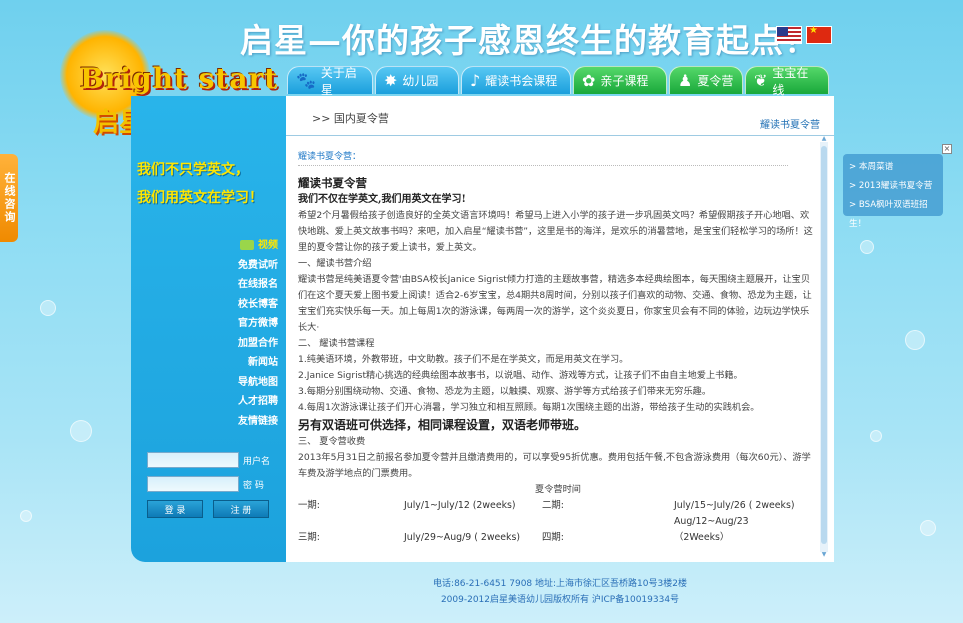 The width and height of the screenshot is (963, 623). I want to click on password-label: 密 码, so click(253, 485).